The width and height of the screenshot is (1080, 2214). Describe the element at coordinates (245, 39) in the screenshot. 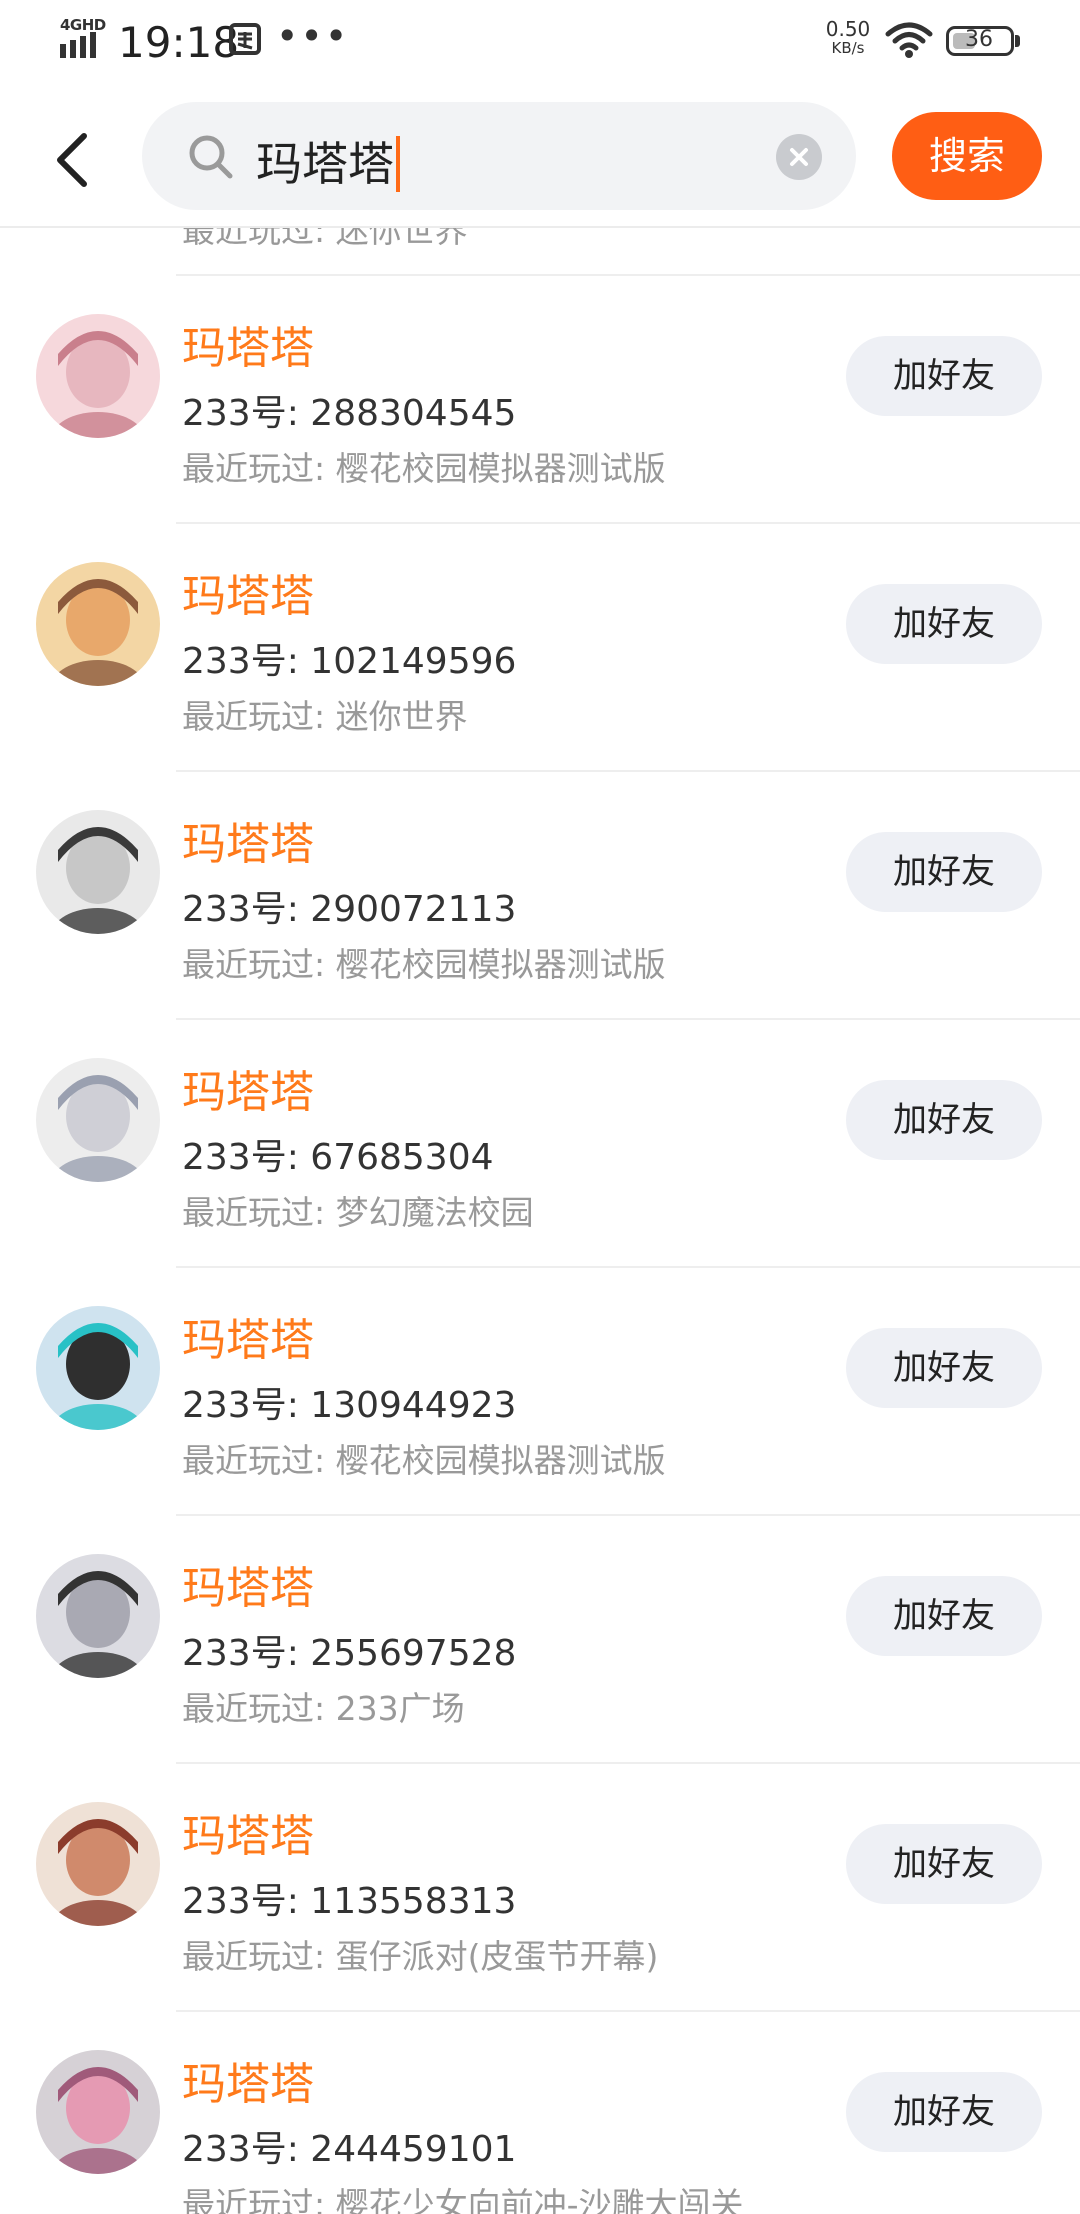

I see `app-notification-icon` at that location.